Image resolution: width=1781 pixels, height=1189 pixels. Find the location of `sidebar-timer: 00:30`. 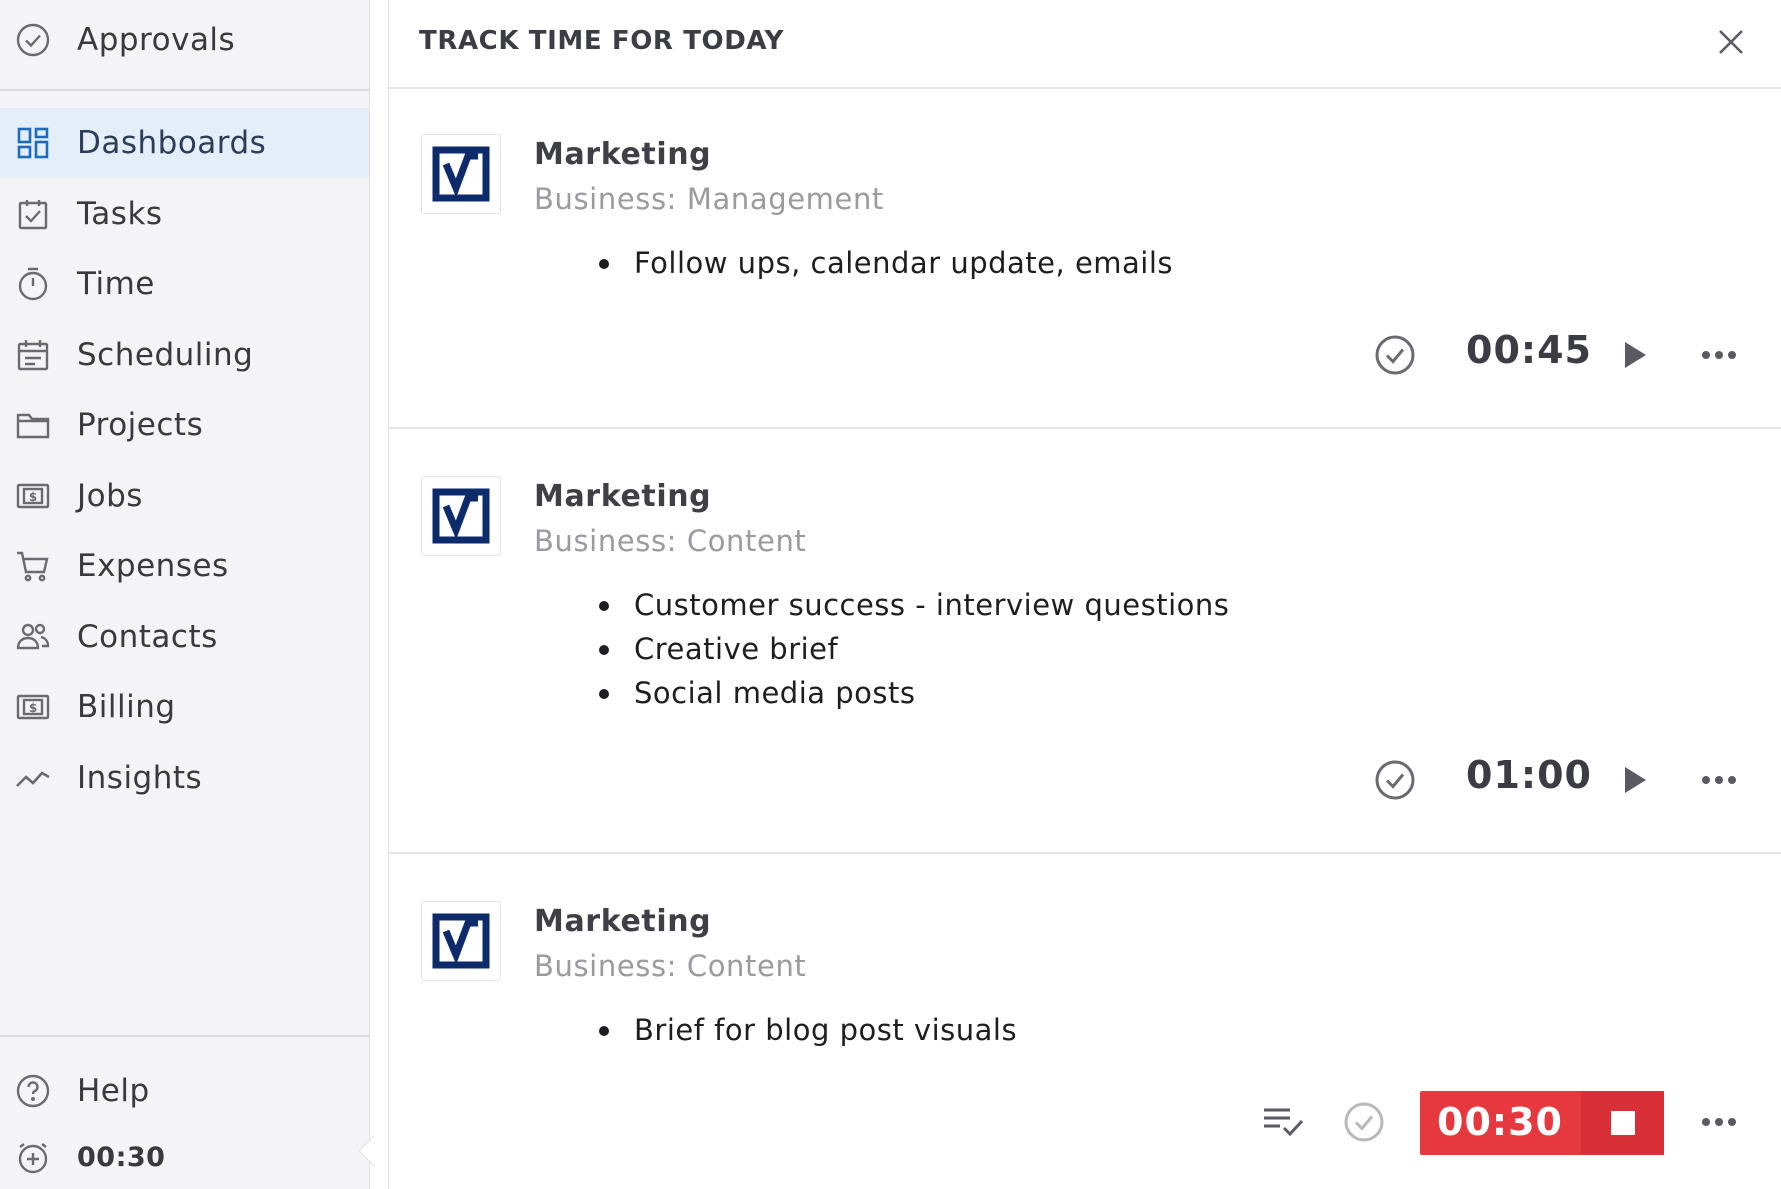

sidebar-timer: 00:30 is located at coordinates (184, 1157).